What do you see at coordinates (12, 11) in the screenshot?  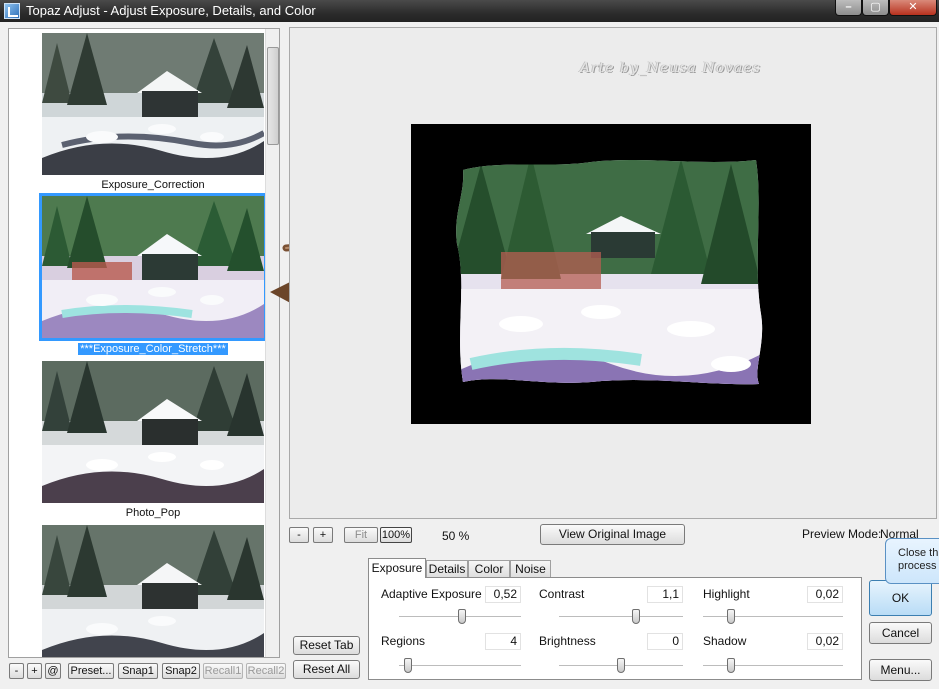 I see `app-icon` at bounding box center [12, 11].